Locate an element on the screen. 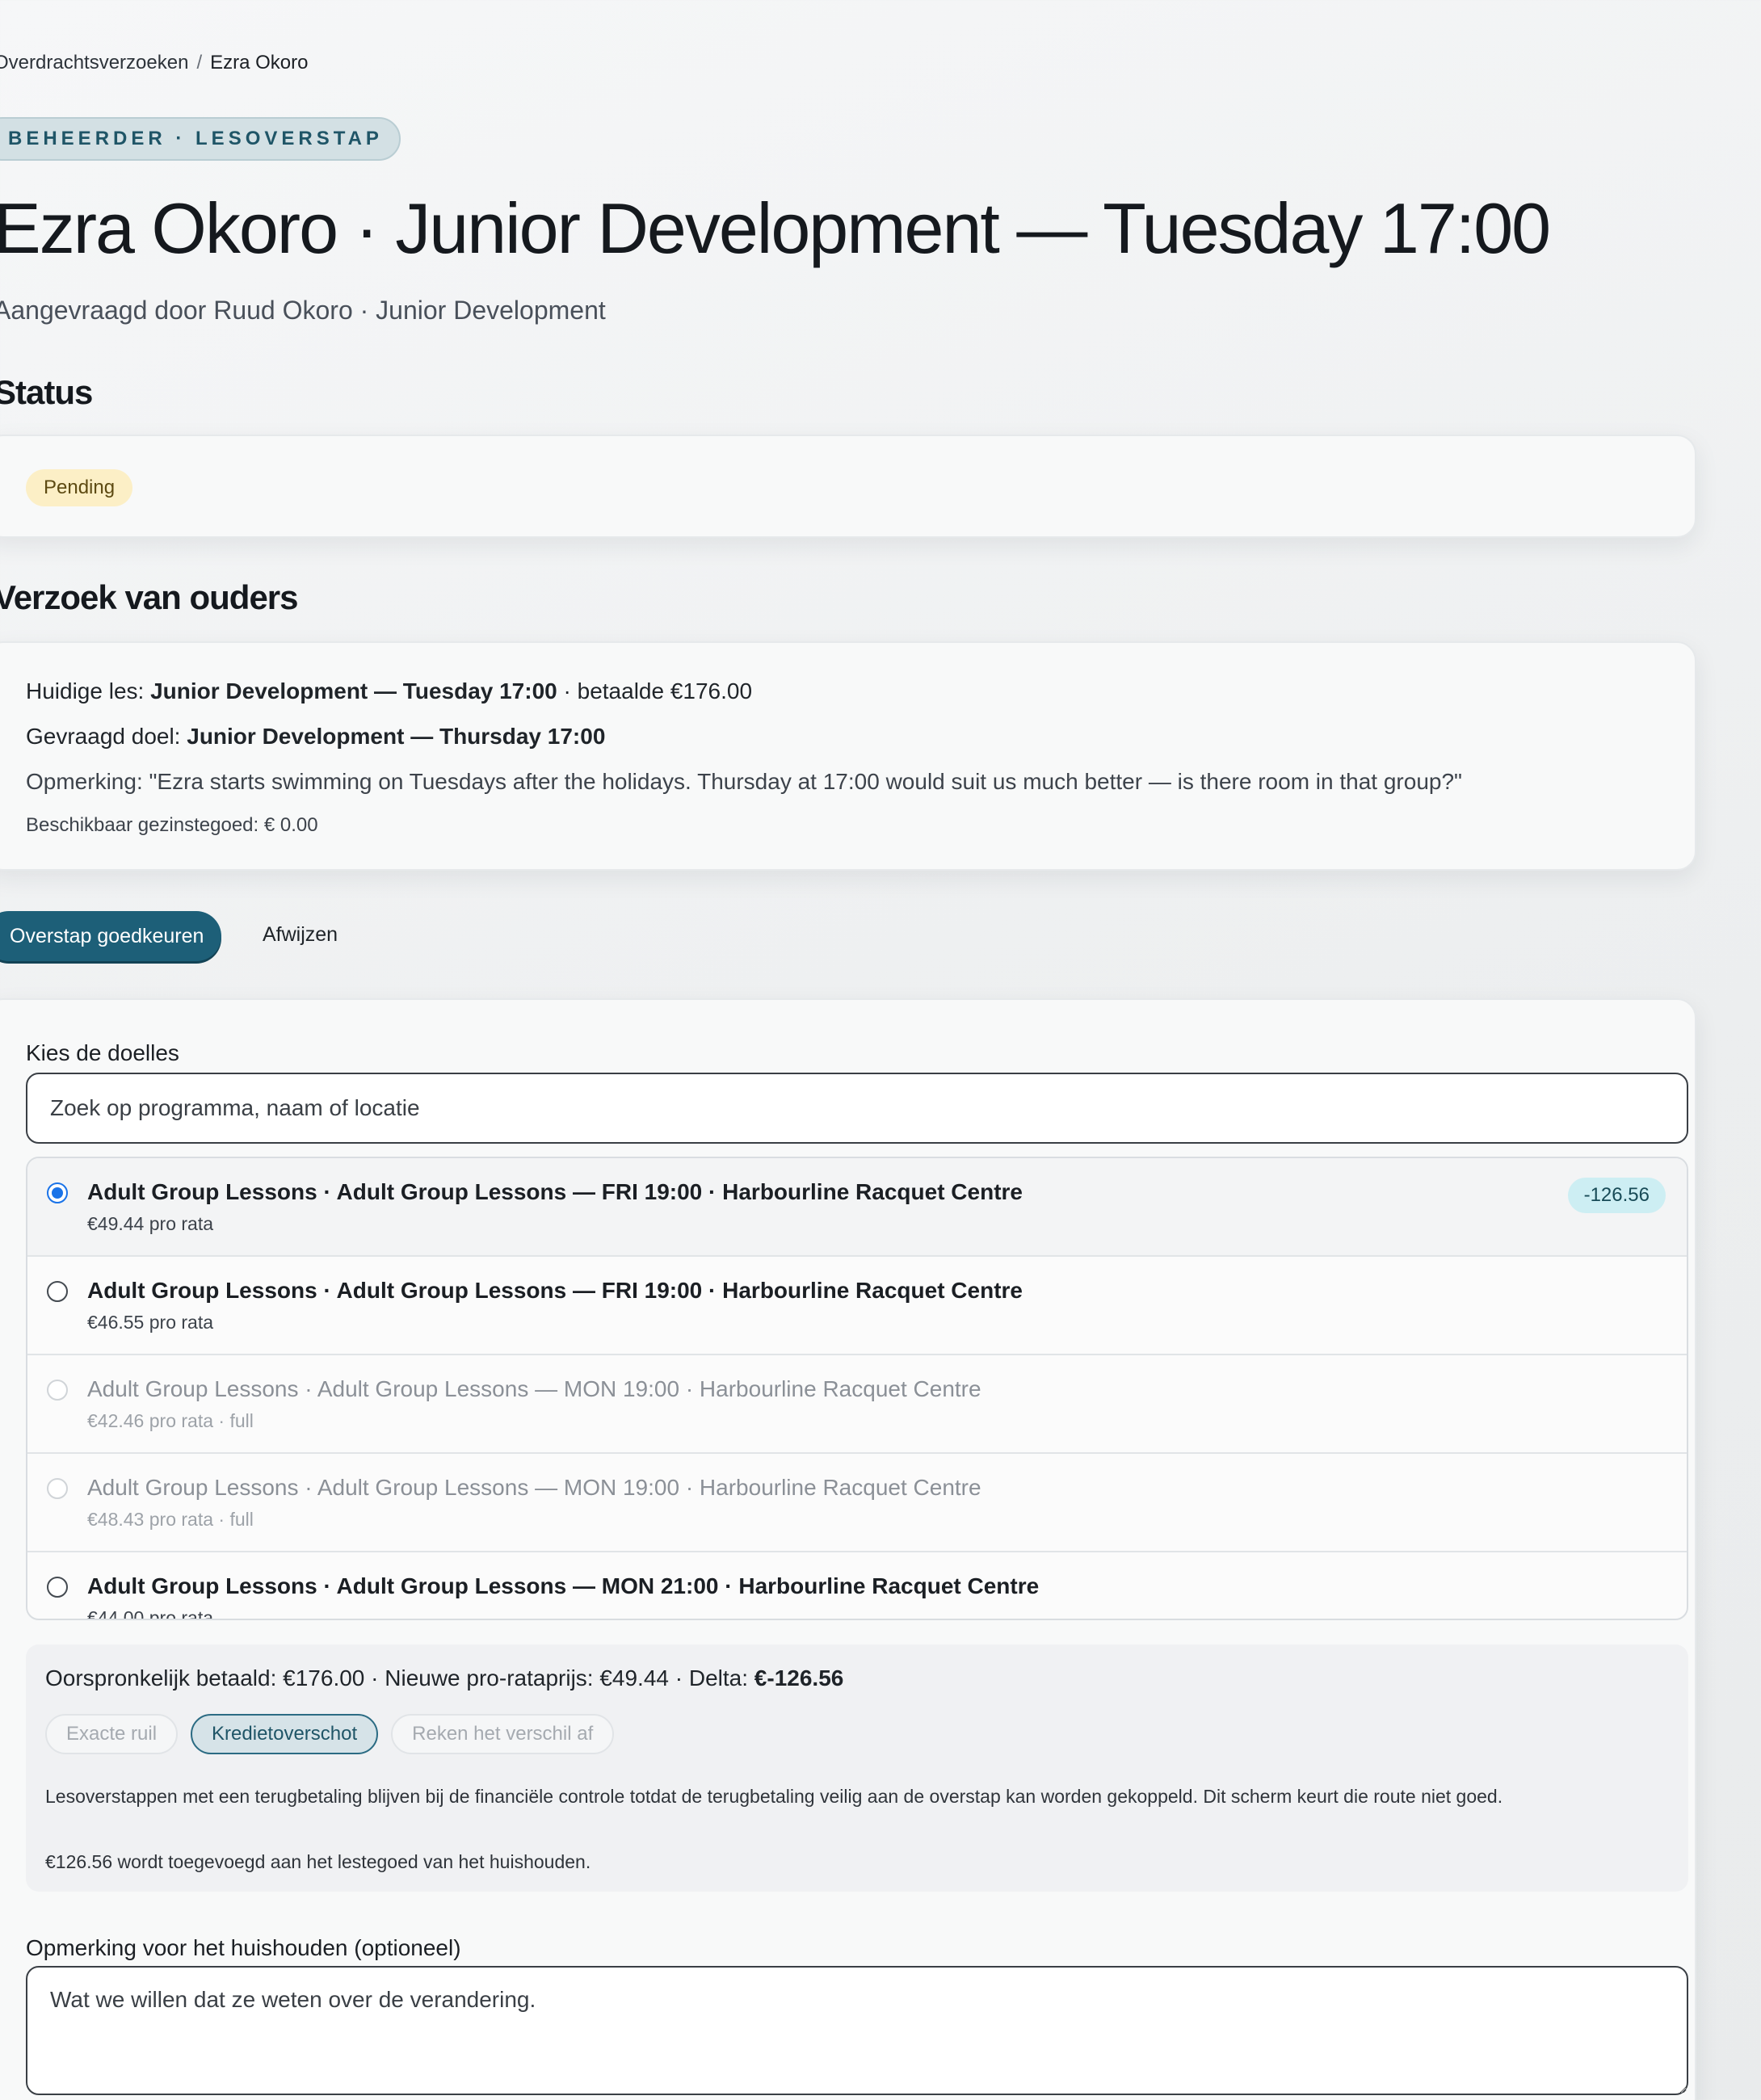  lesson-option-price: €49.44 pro rata is located at coordinates (150, 1223).